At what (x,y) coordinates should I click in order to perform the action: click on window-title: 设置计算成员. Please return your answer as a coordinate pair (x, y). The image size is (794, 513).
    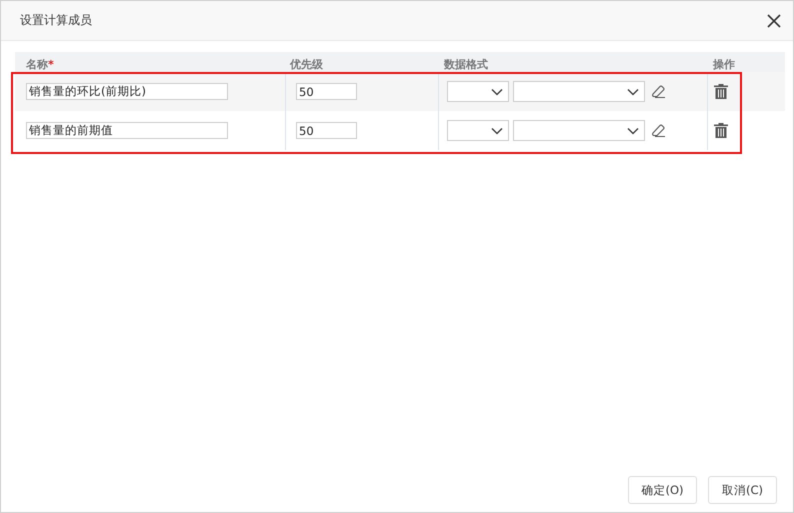
    Looking at the image, I should click on (56, 20).